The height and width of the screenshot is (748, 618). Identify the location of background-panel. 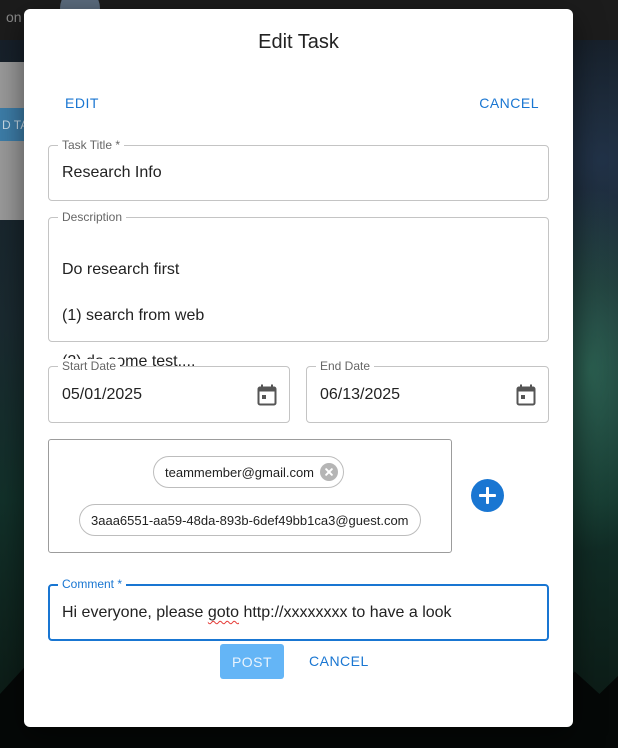
(13, 141).